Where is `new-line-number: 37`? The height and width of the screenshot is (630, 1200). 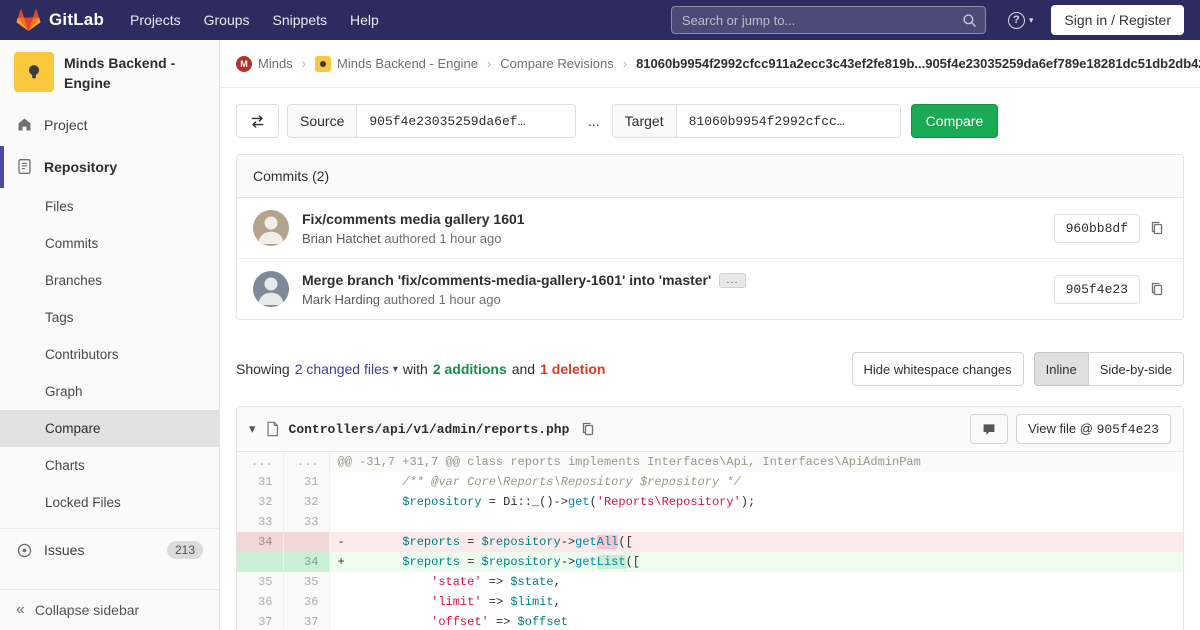 new-line-number: 37 is located at coordinates (306, 621).